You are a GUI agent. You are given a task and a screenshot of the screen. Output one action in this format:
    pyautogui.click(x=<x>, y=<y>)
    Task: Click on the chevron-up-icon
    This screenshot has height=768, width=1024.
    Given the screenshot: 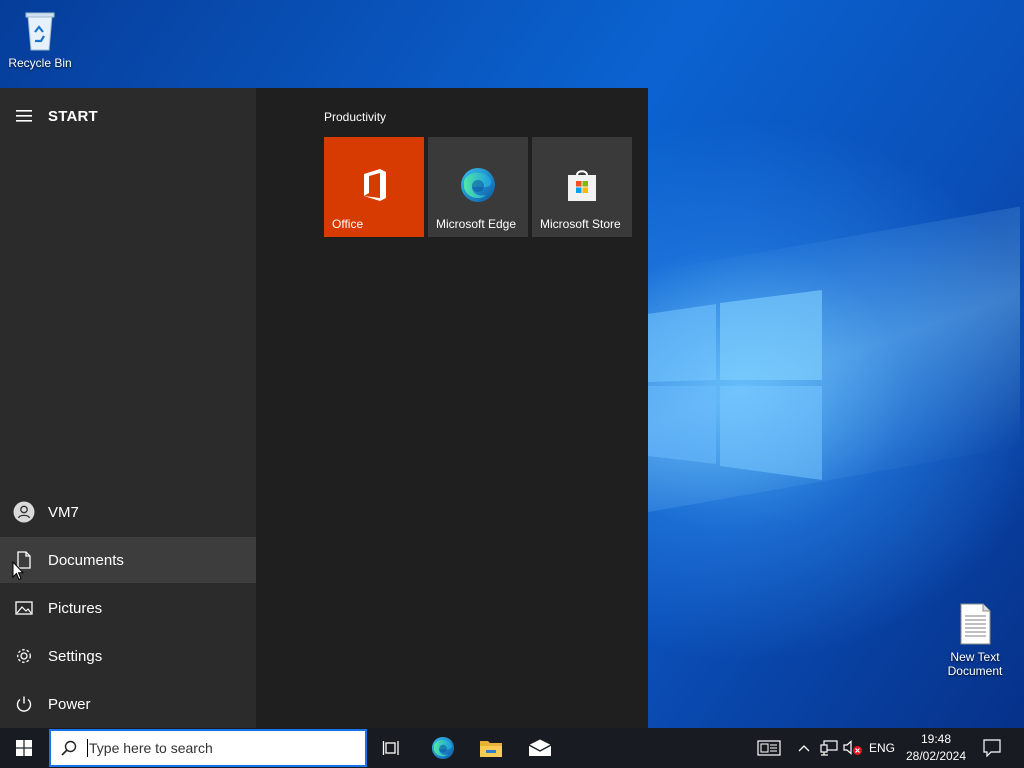 What is the action you would take?
    pyautogui.click(x=804, y=748)
    